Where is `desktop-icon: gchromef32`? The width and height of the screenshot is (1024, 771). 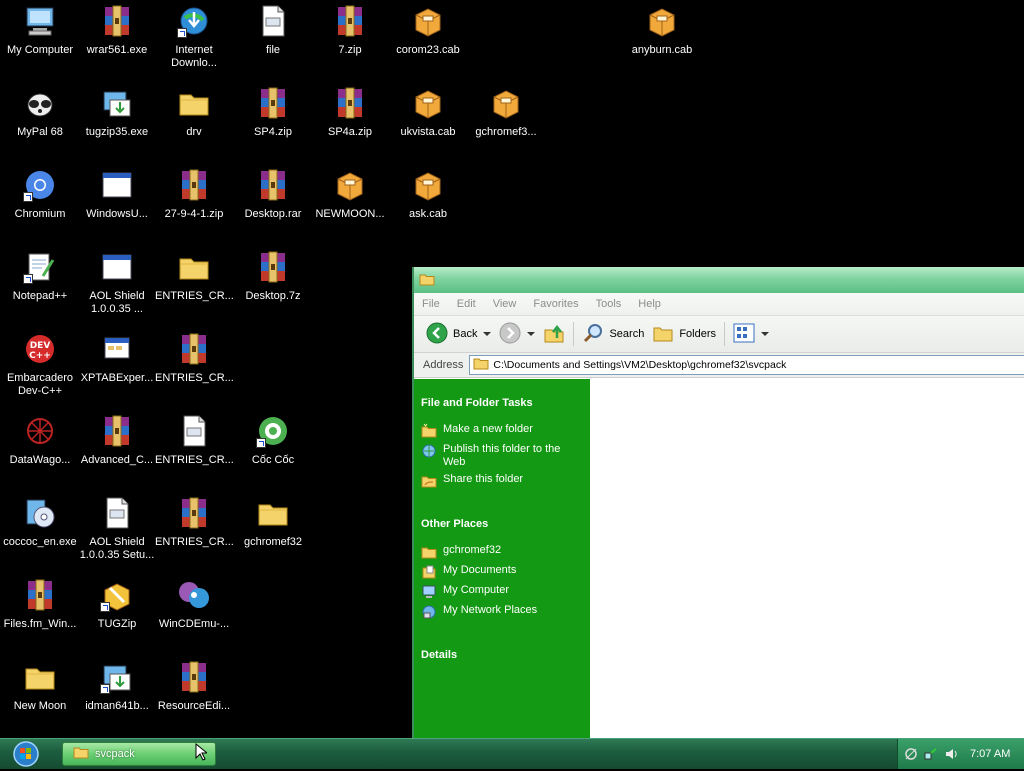
desktop-icon: gchromef32 is located at coordinates (273, 534).